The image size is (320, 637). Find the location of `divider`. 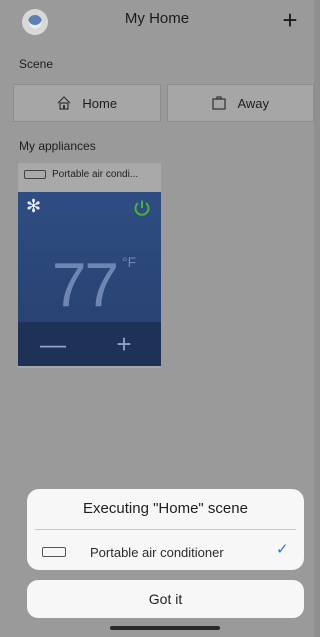

divider is located at coordinates (165, 529).